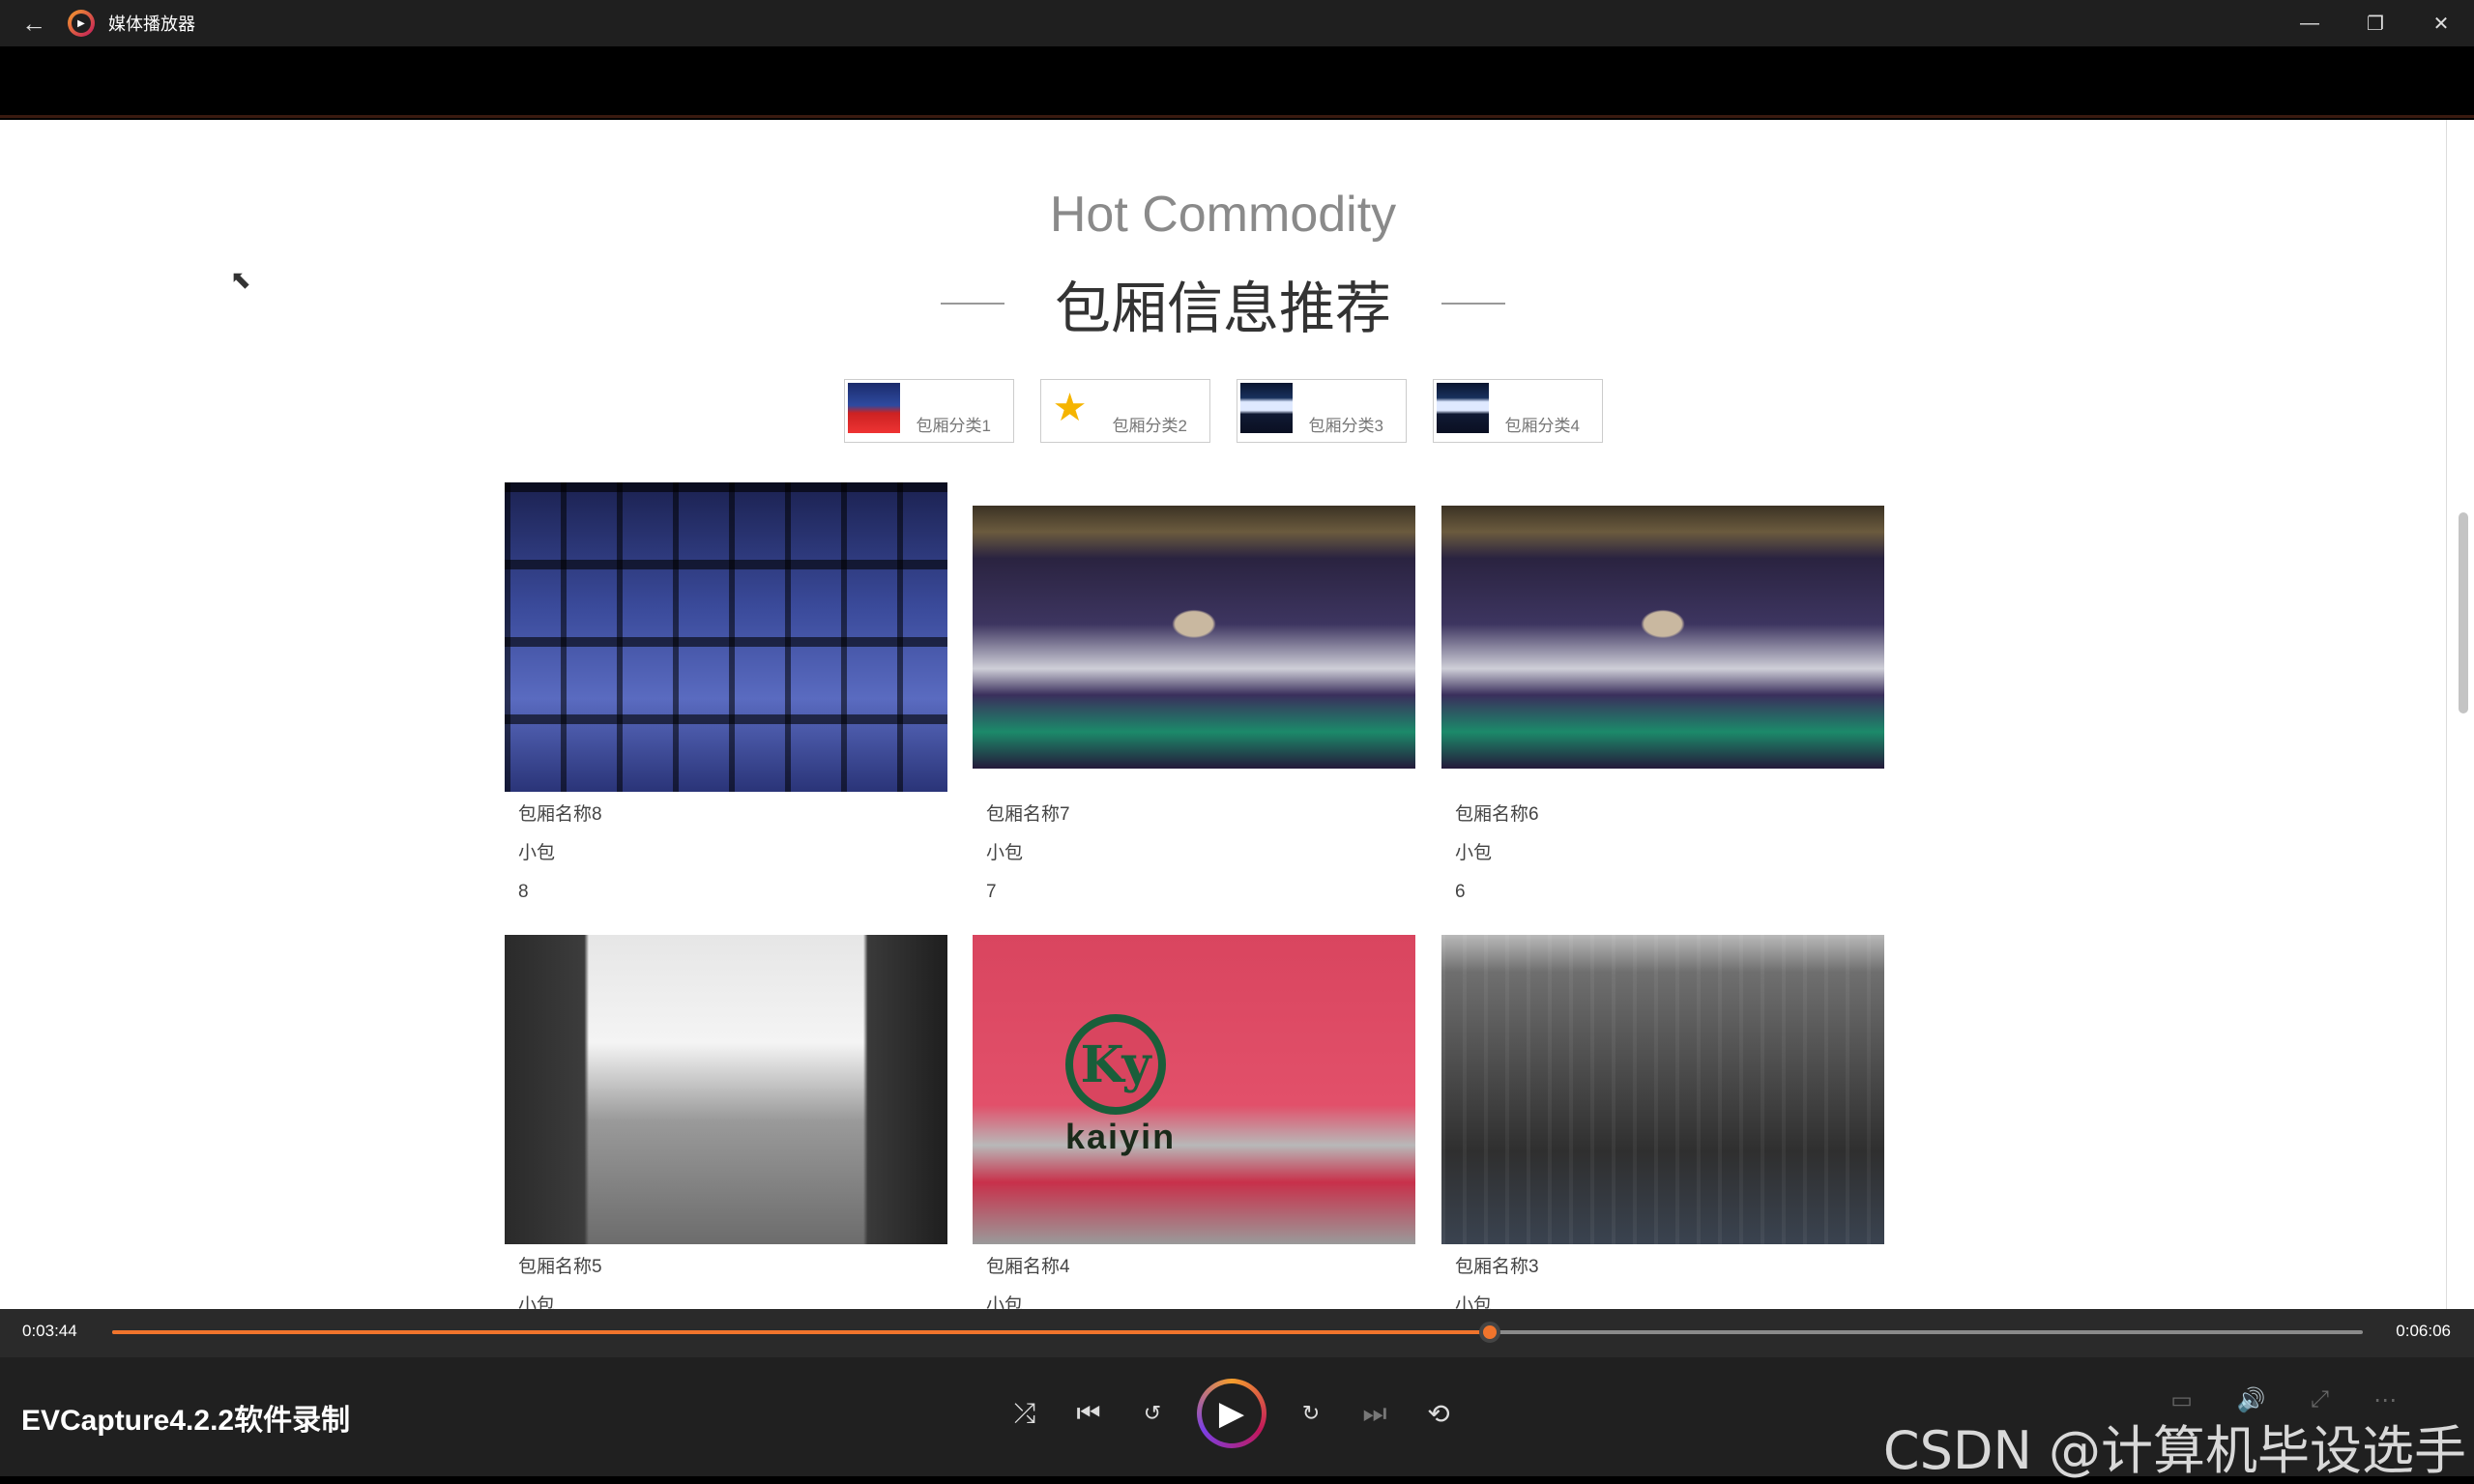 The height and width of the screenshot is (1484, 2474). Describe the element at coordinates (1024, 1414) in the screenshot. I see `shuffle-icon: ⤮` at that location.